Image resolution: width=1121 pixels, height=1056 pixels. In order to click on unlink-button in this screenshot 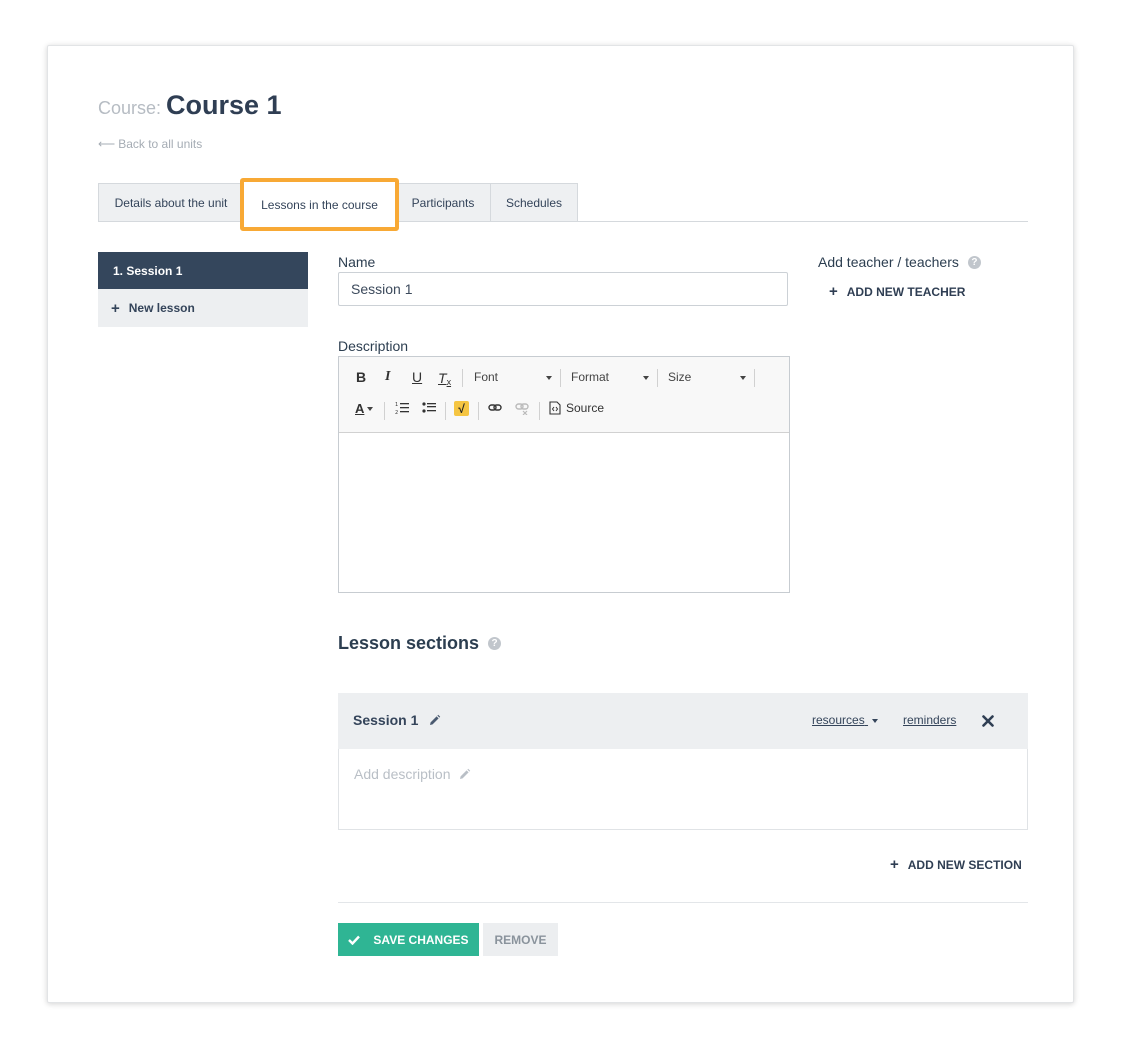, I will do `click(522, 408)`.